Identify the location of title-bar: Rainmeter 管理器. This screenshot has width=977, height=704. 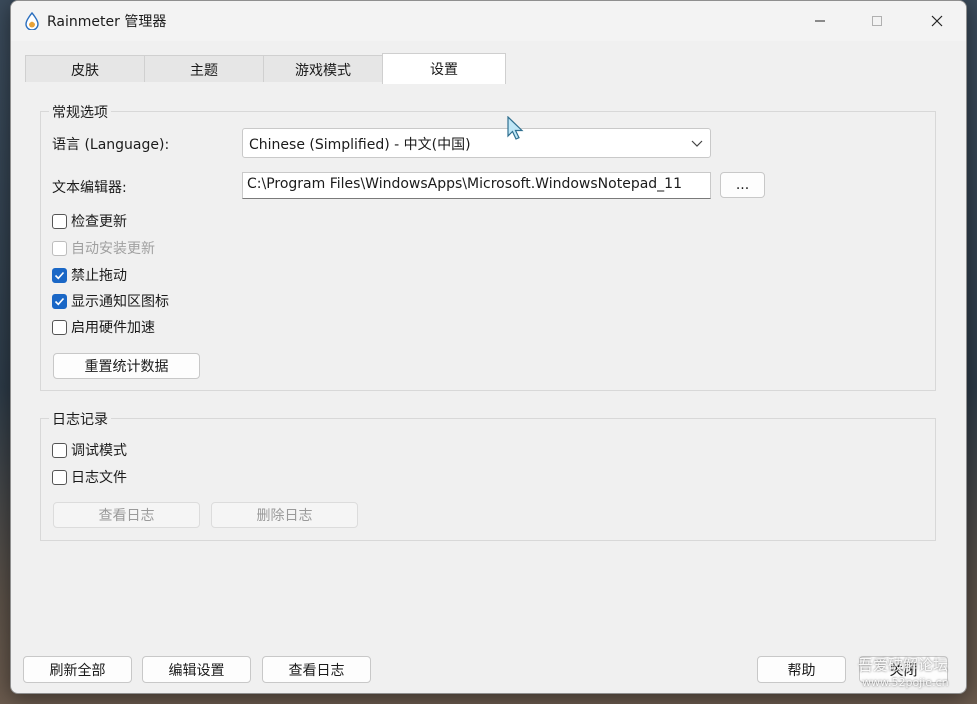
(488, 21).